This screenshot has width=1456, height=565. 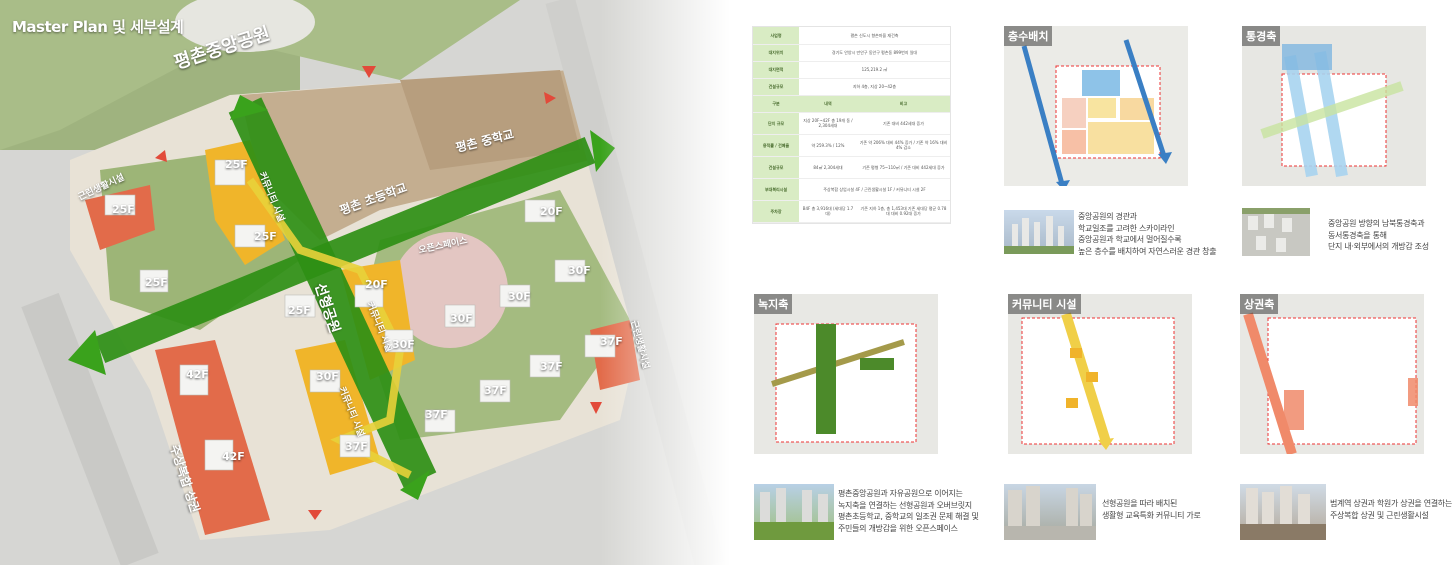 I want to click on panel-community: 커뮤니티 시설, so click(x=1100, y=374).